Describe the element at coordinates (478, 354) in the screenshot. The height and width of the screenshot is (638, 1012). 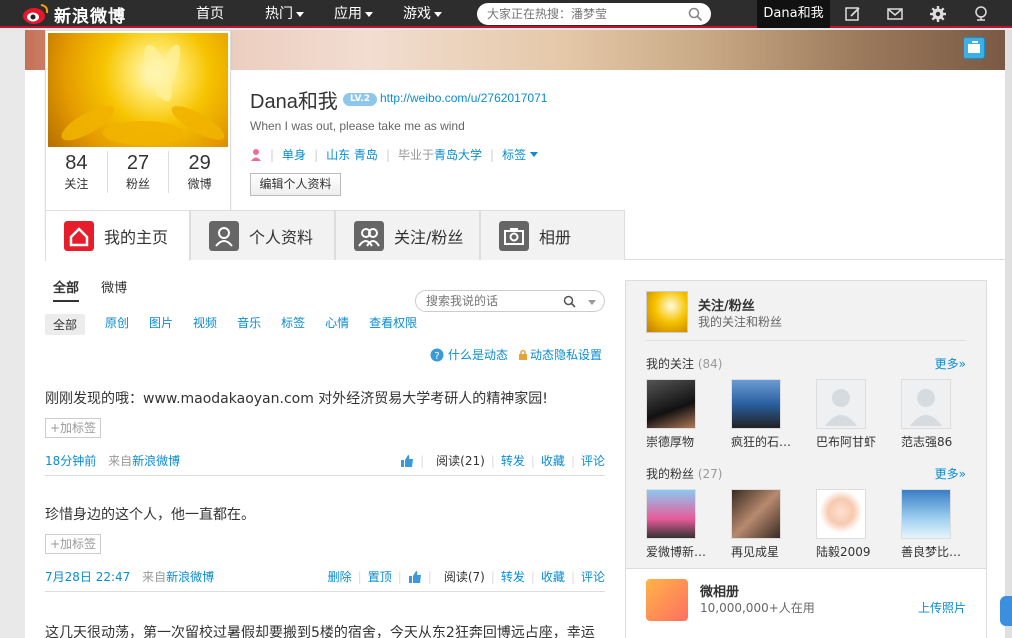
I see `what-is-feed-link: 什么是动态` at that location.